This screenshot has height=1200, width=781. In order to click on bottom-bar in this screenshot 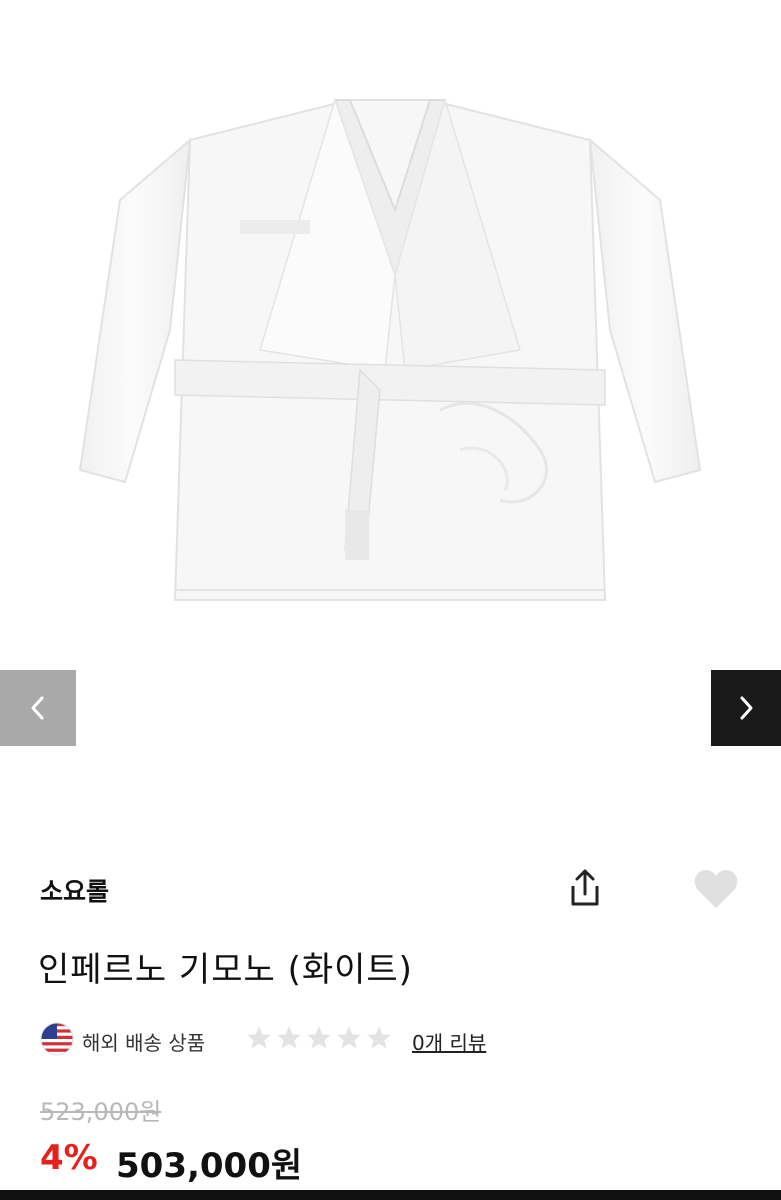, I will do `click(390, 1195)`.